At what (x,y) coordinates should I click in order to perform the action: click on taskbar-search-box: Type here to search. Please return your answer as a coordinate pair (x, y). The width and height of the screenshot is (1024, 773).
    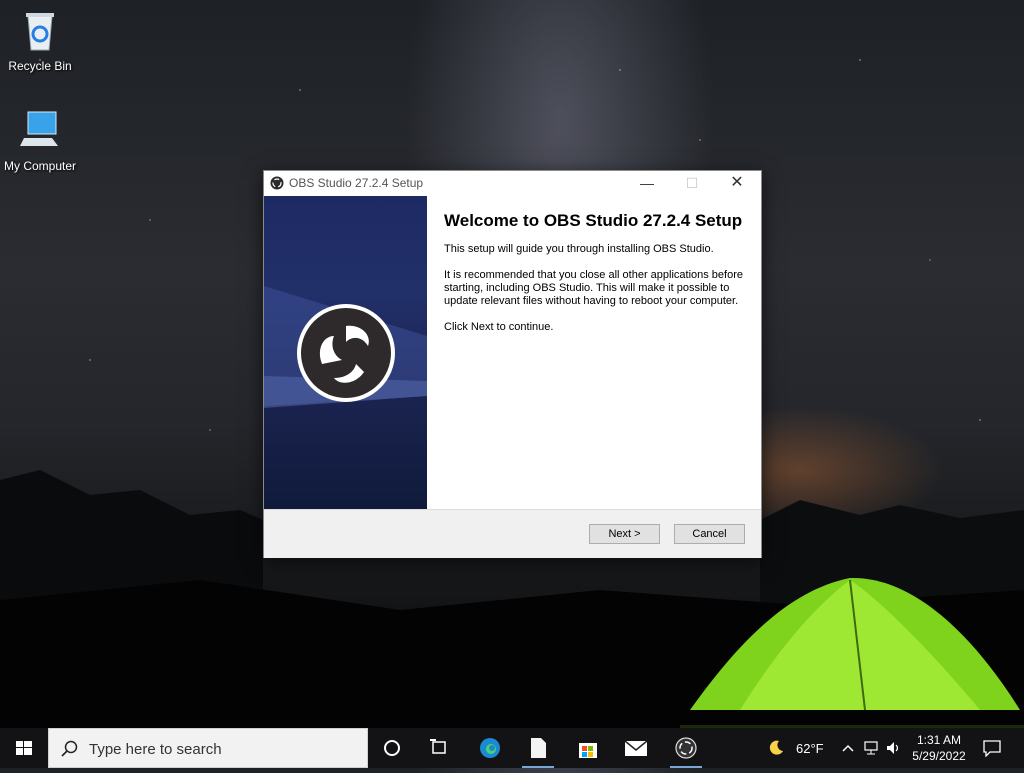
    Looking at the image, I should click on (208, 748).